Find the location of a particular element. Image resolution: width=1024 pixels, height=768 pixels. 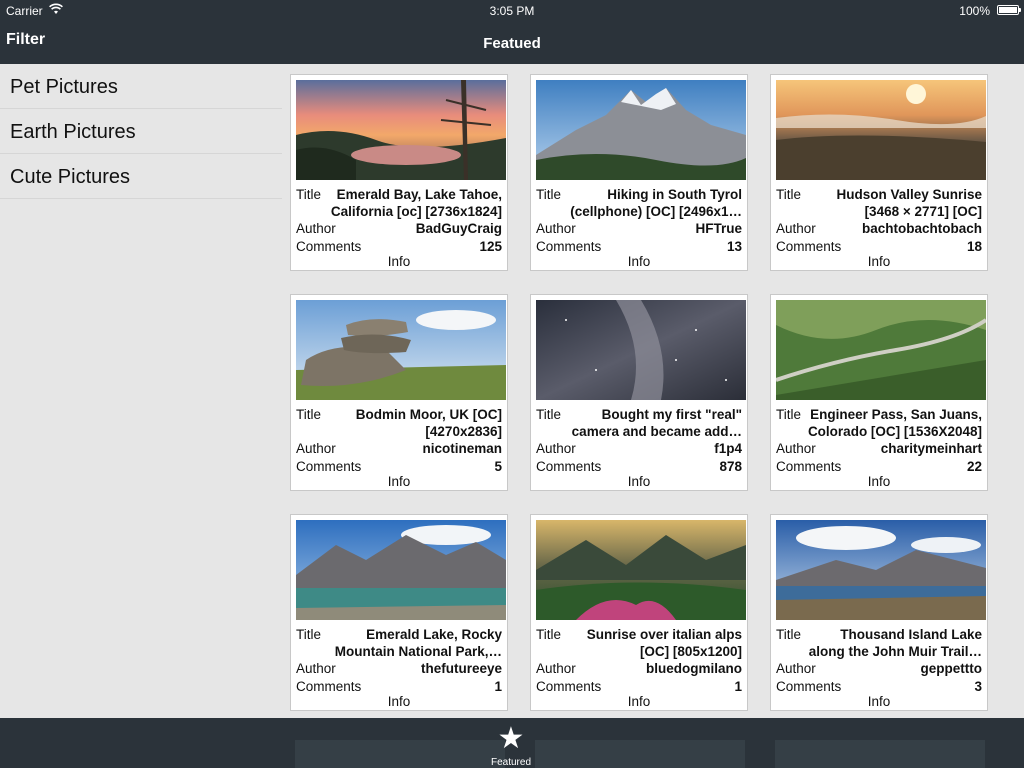

card-title: Hudson Valley Sunrise [3468 × 2771] [OC] is located at coordinates (909, 203).